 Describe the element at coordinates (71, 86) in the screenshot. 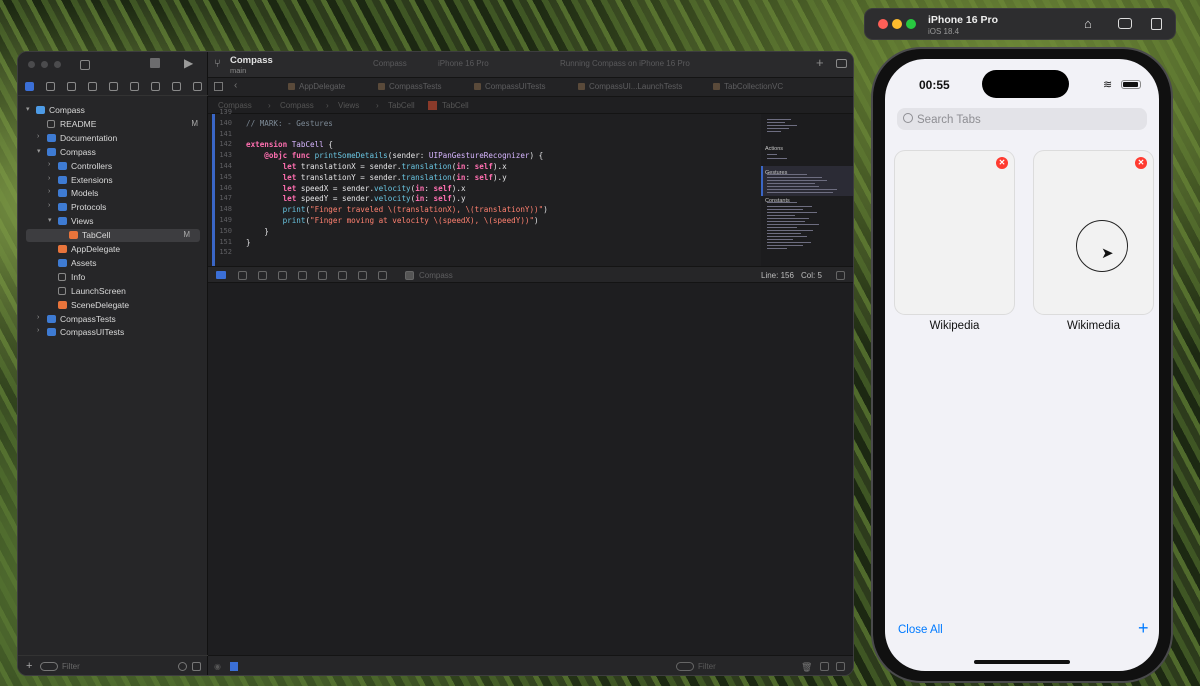

I see `symbol-icon` at that location.